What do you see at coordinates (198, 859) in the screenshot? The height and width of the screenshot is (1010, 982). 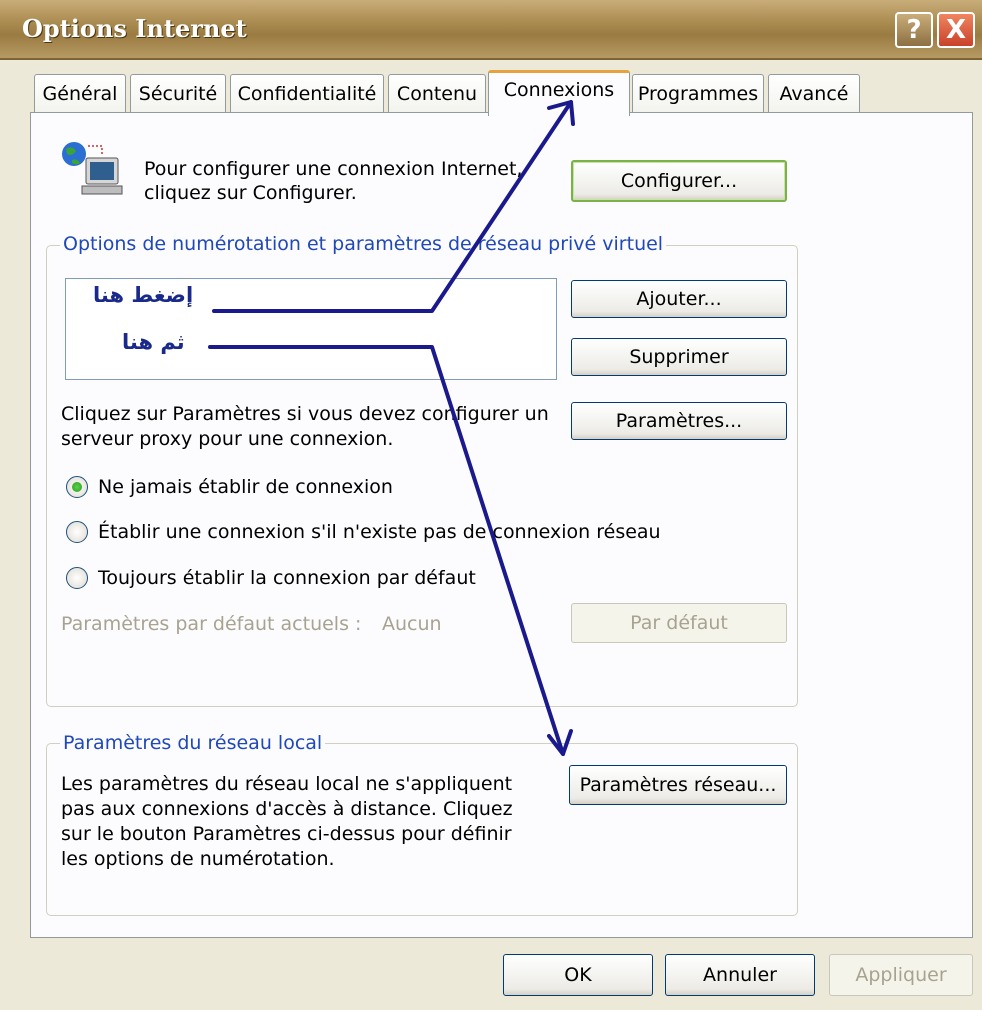 I see `lan-text-line4: les options de numérotation.` at bounding box center [198, 859].